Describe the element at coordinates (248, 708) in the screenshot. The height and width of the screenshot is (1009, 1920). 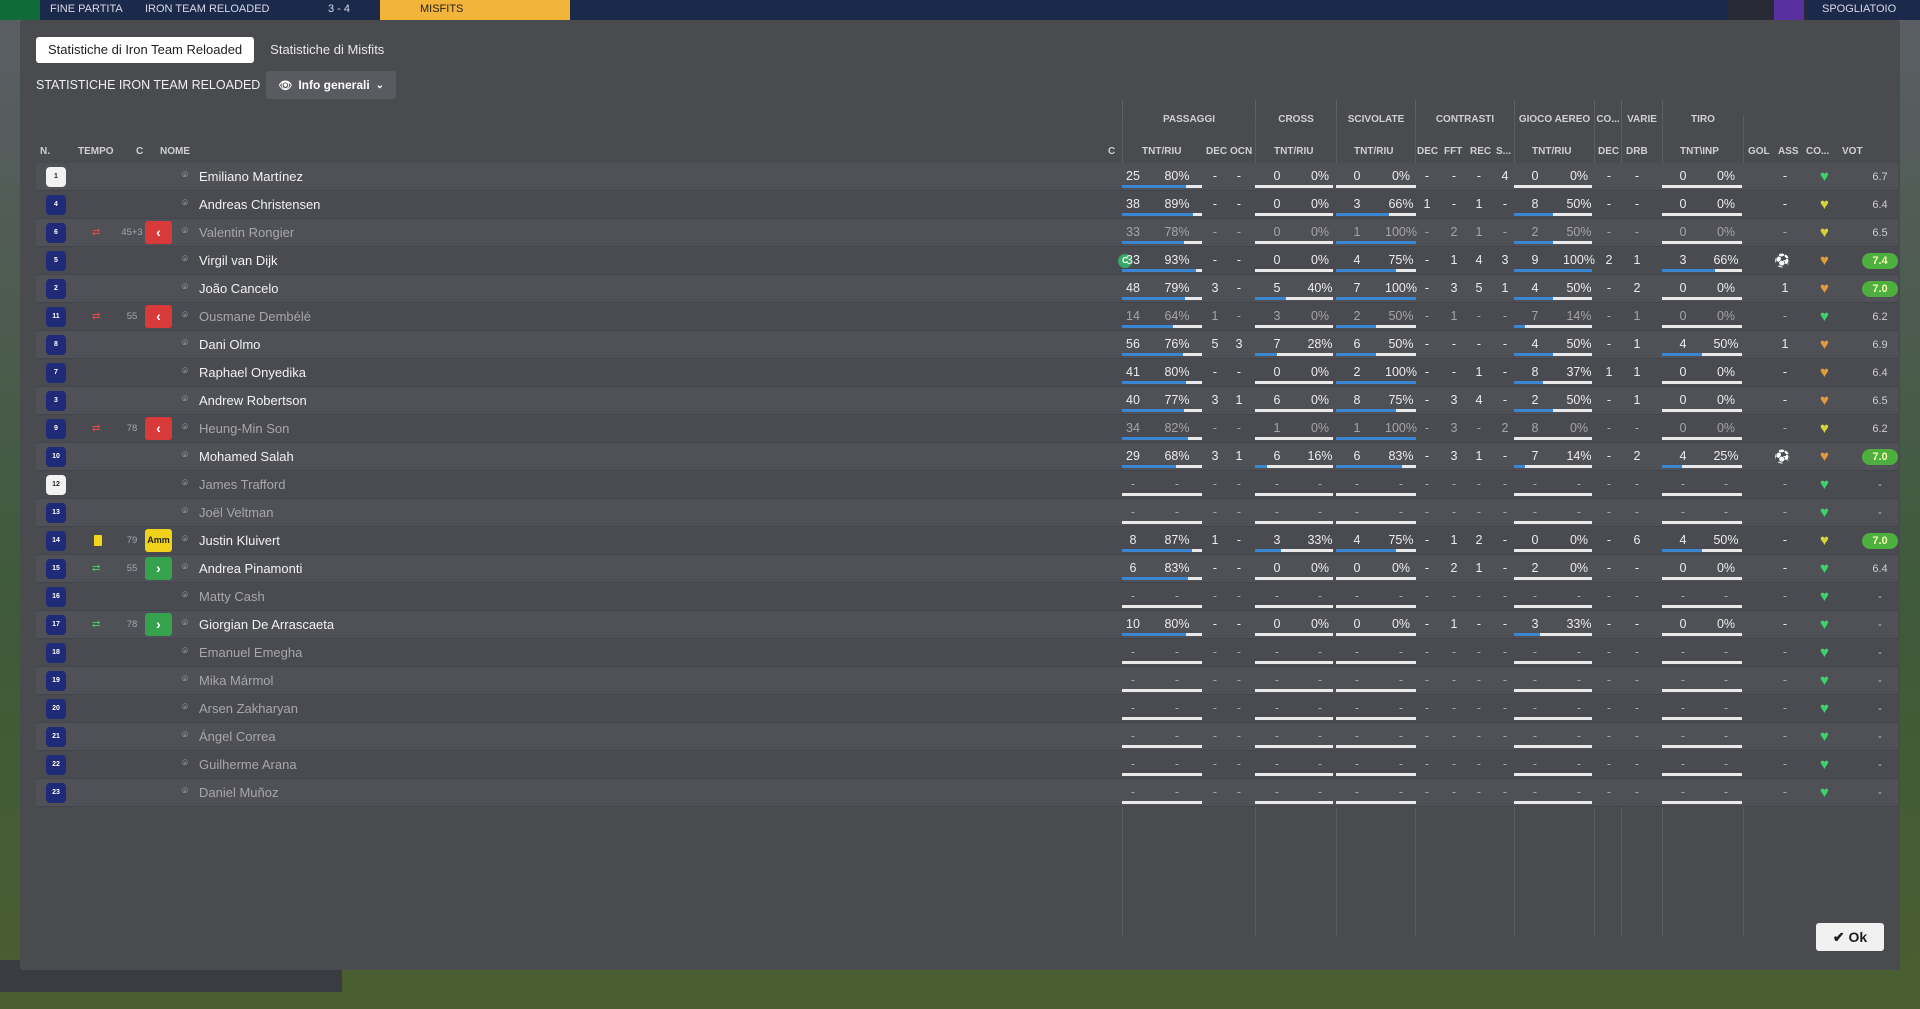
I see `player-name: Arsen Zakharyan` at that location.